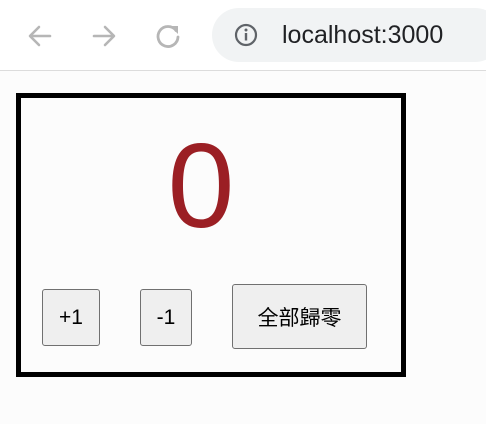 The height and width of the screenshot is (424, 486). I want to click on reload-button, so click(168, 36).